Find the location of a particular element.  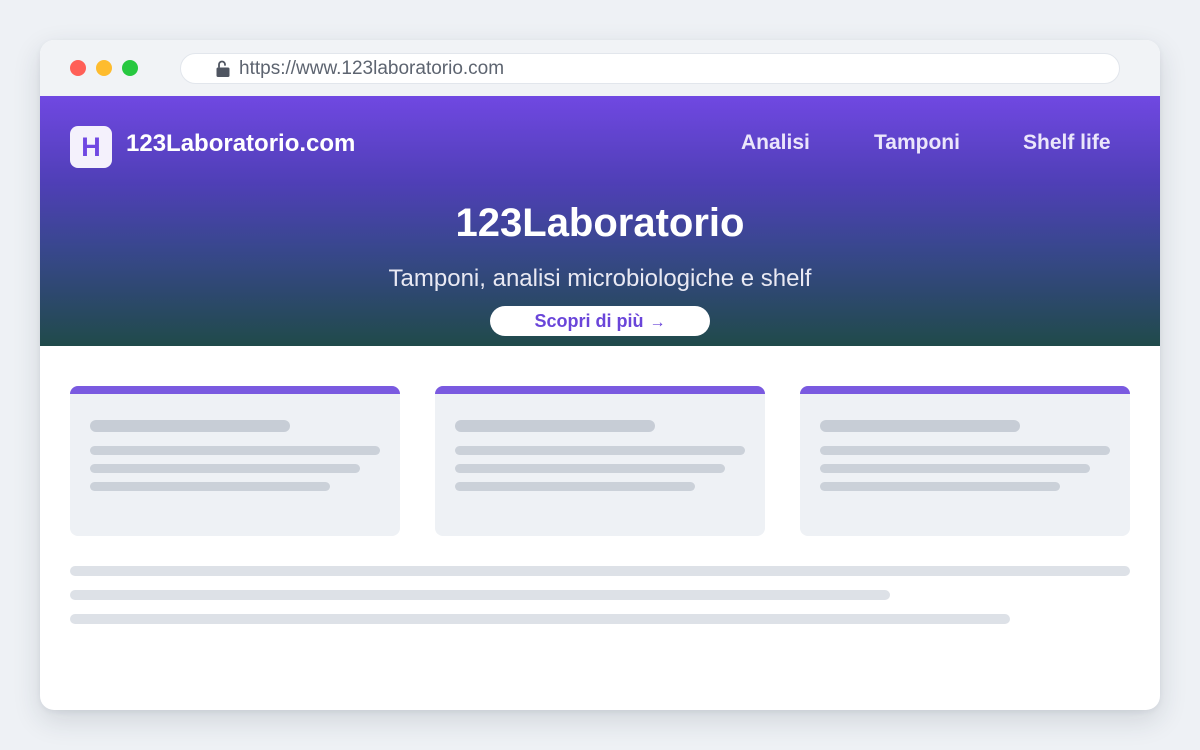

site-logo: H is located at coordinates (91, 147).